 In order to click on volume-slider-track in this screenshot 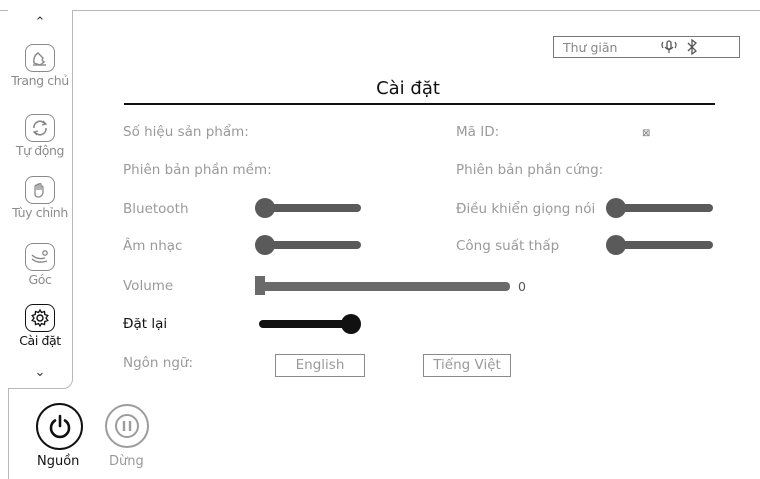, I will do `click(383, 286)`.